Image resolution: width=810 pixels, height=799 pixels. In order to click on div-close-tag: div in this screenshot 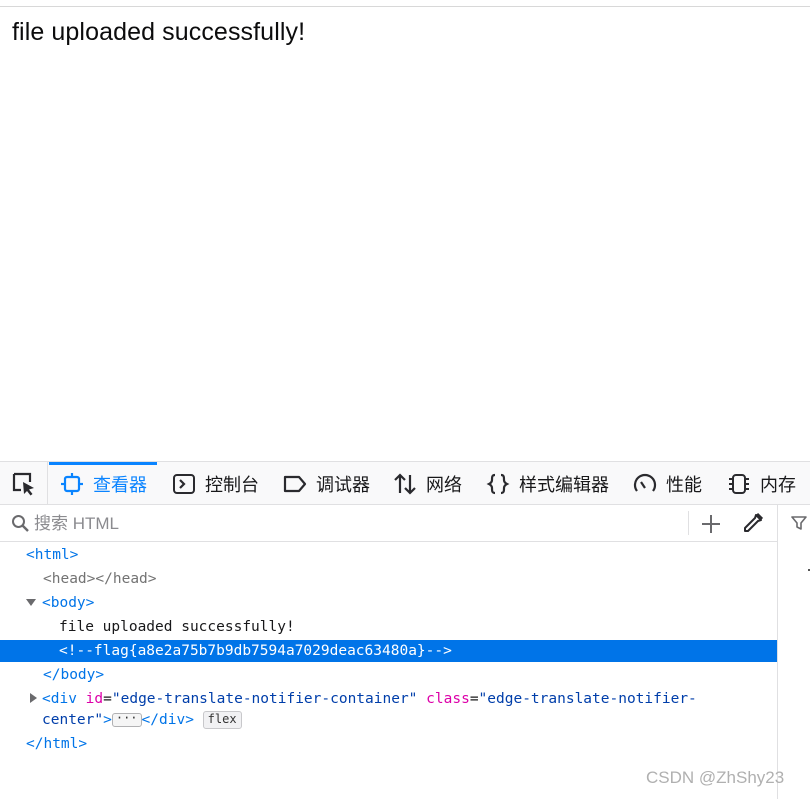, I will do `click(172, 720)`.